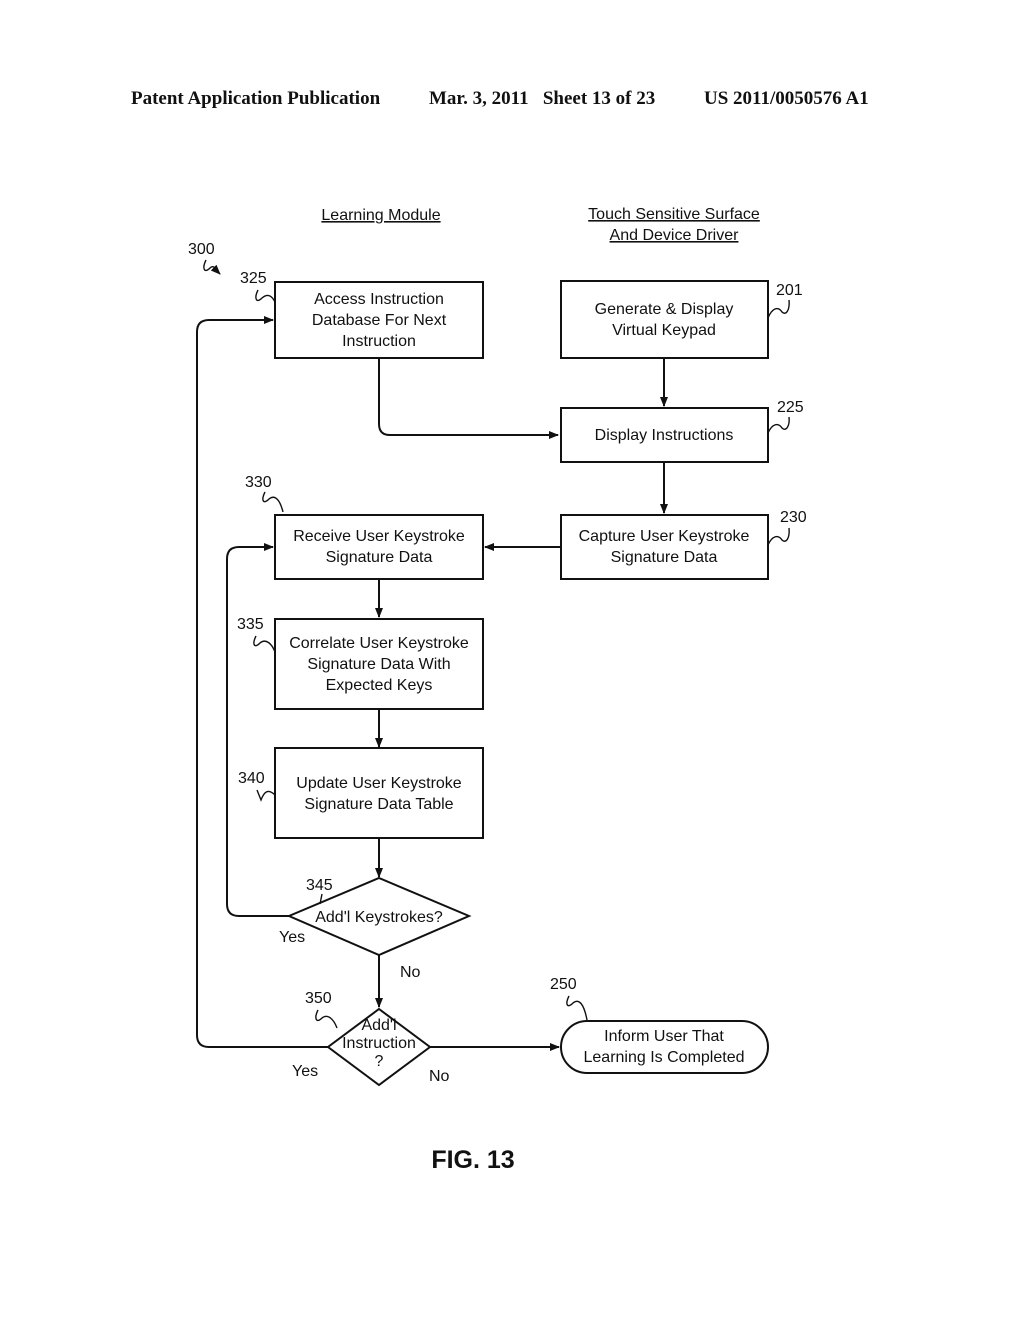  What do you see at coordinates (379, 783) in the screenshot?
I see `svg-text: Update User Keystroke` at bounding box center [379, 783].